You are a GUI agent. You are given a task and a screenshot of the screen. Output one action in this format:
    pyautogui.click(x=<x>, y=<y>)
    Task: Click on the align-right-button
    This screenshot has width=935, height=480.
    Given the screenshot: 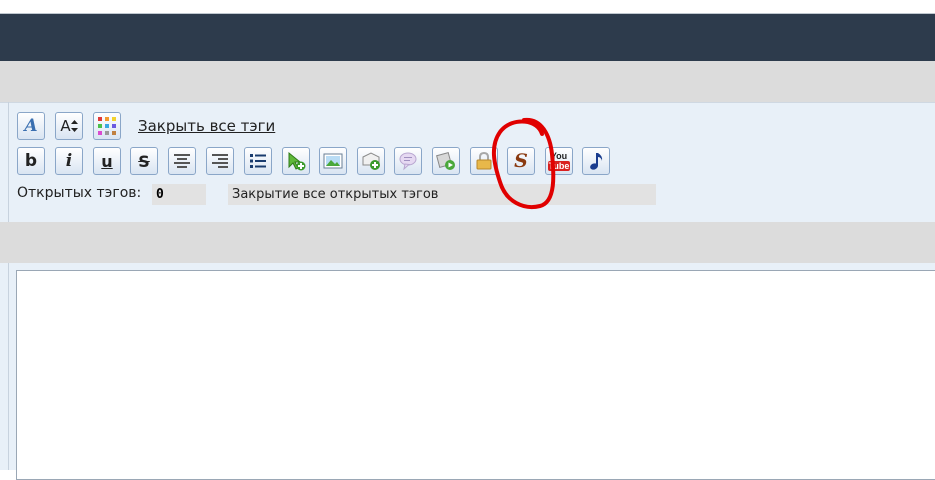 What is the action you would take?
    pyautogui.click(x=220, y=161)
    